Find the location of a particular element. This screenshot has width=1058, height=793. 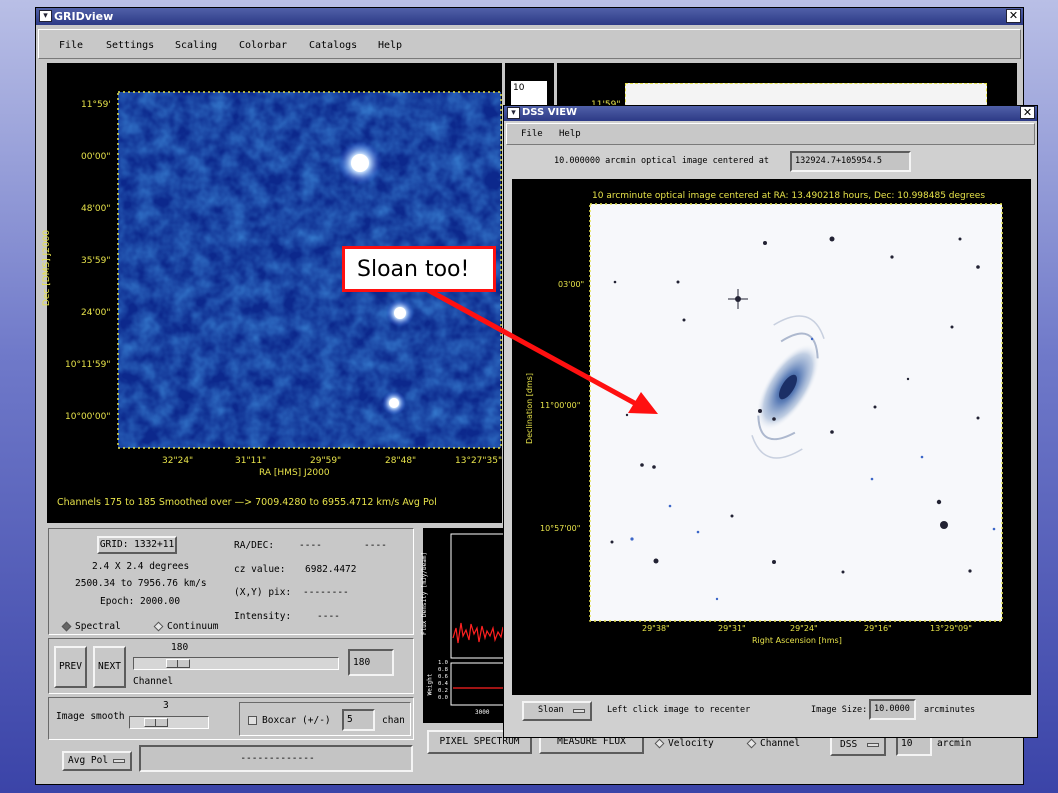

spectrum-x-tick: 3000 is located at coordinates (482, 712).